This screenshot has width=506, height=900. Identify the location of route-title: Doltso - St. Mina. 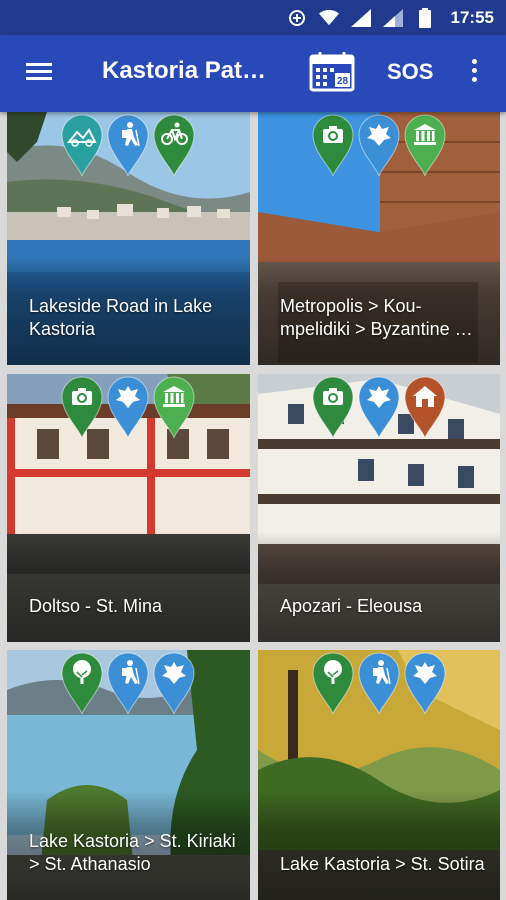
(96, 606).